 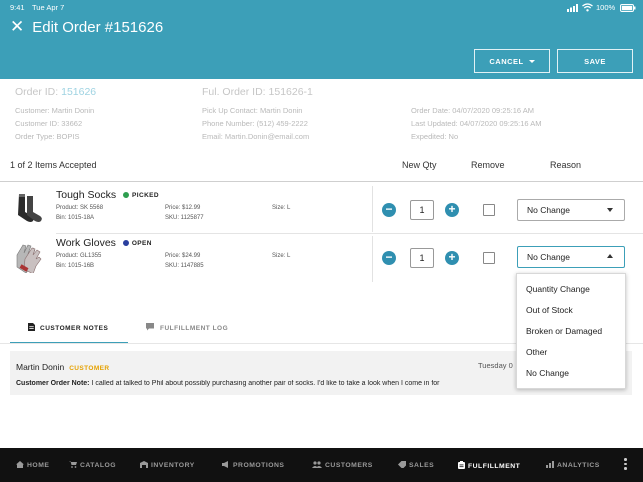 What do you see at coordinates (606, 7) in the screenshot?
I see `battery-level: 100%` at bounding box center [606, 7].